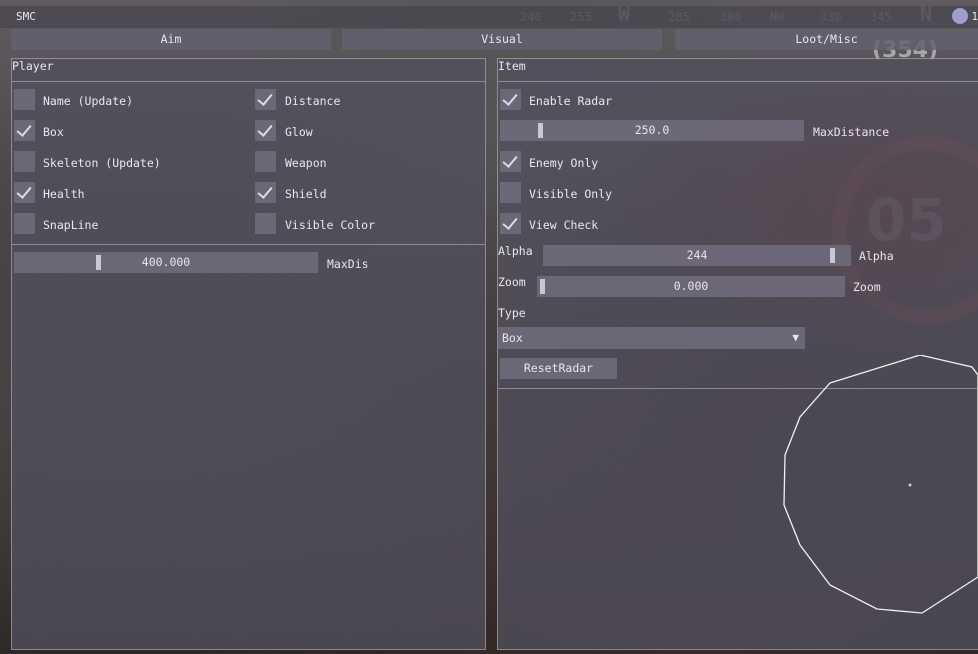 This screenshot has width=978, height=654. I want to click on checkbox-weapon, so click(265, 161).